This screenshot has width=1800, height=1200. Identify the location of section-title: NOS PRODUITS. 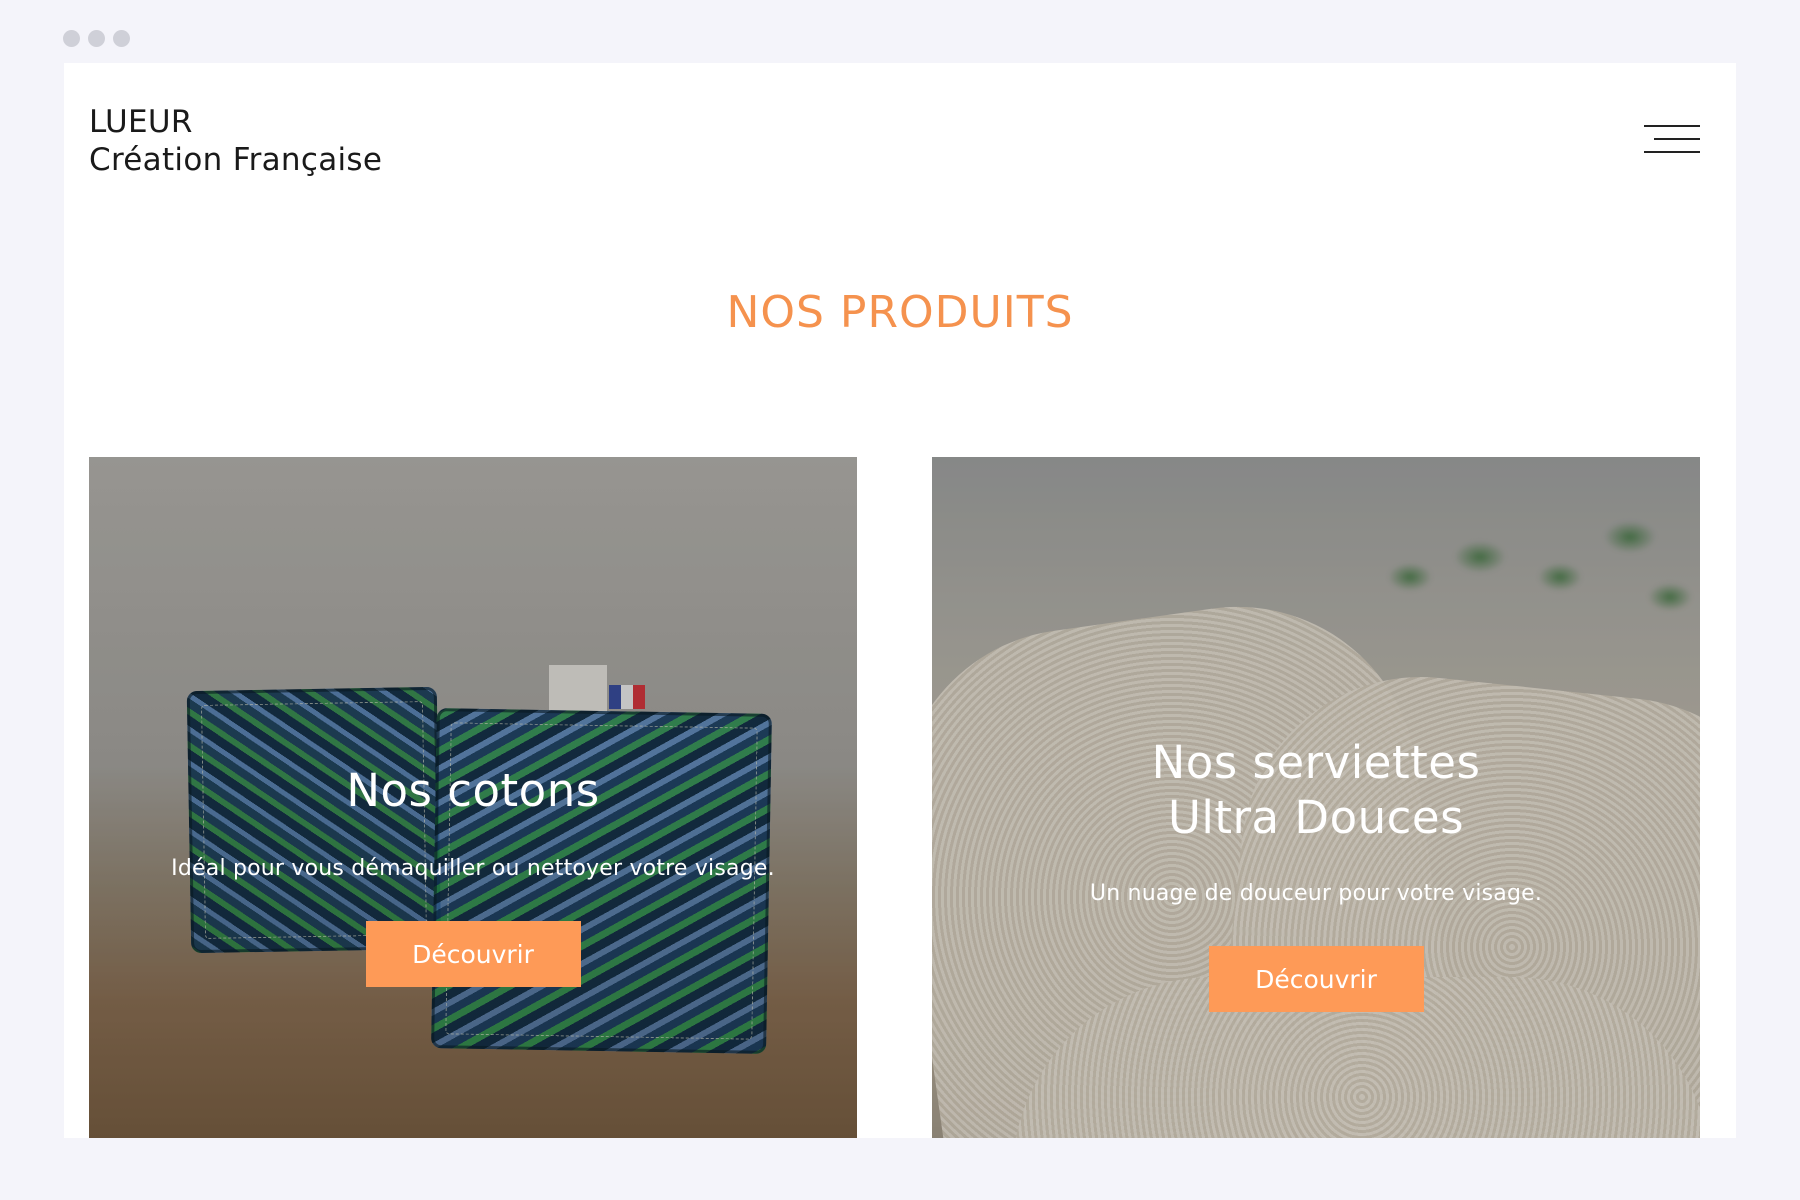
(900, 312).